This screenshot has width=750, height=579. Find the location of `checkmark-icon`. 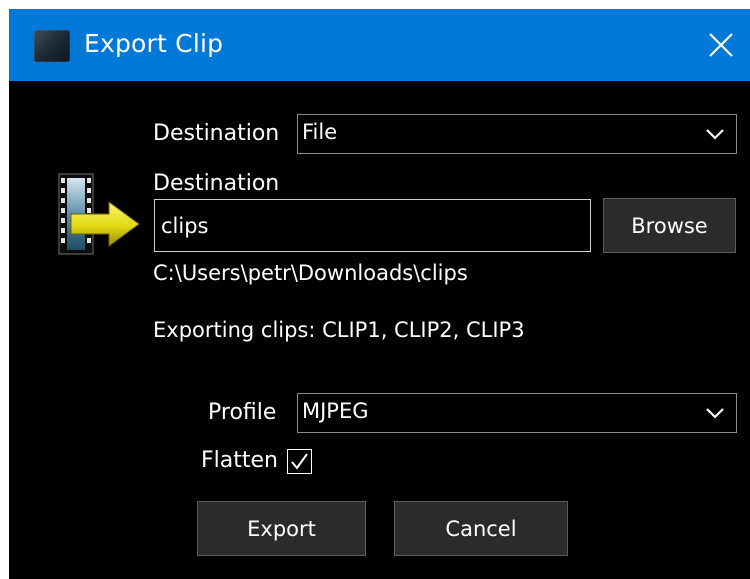

checkmark-icon is located at coordinates (299, 461).